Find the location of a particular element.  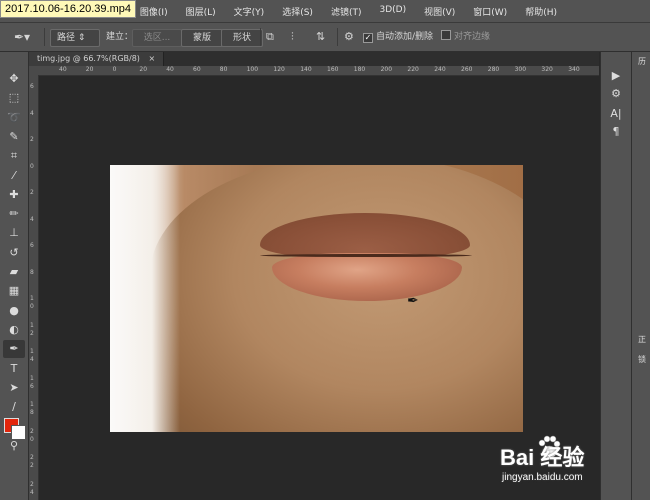

path-alignment-icon: ⫶ is located at coordinates (292, 37).